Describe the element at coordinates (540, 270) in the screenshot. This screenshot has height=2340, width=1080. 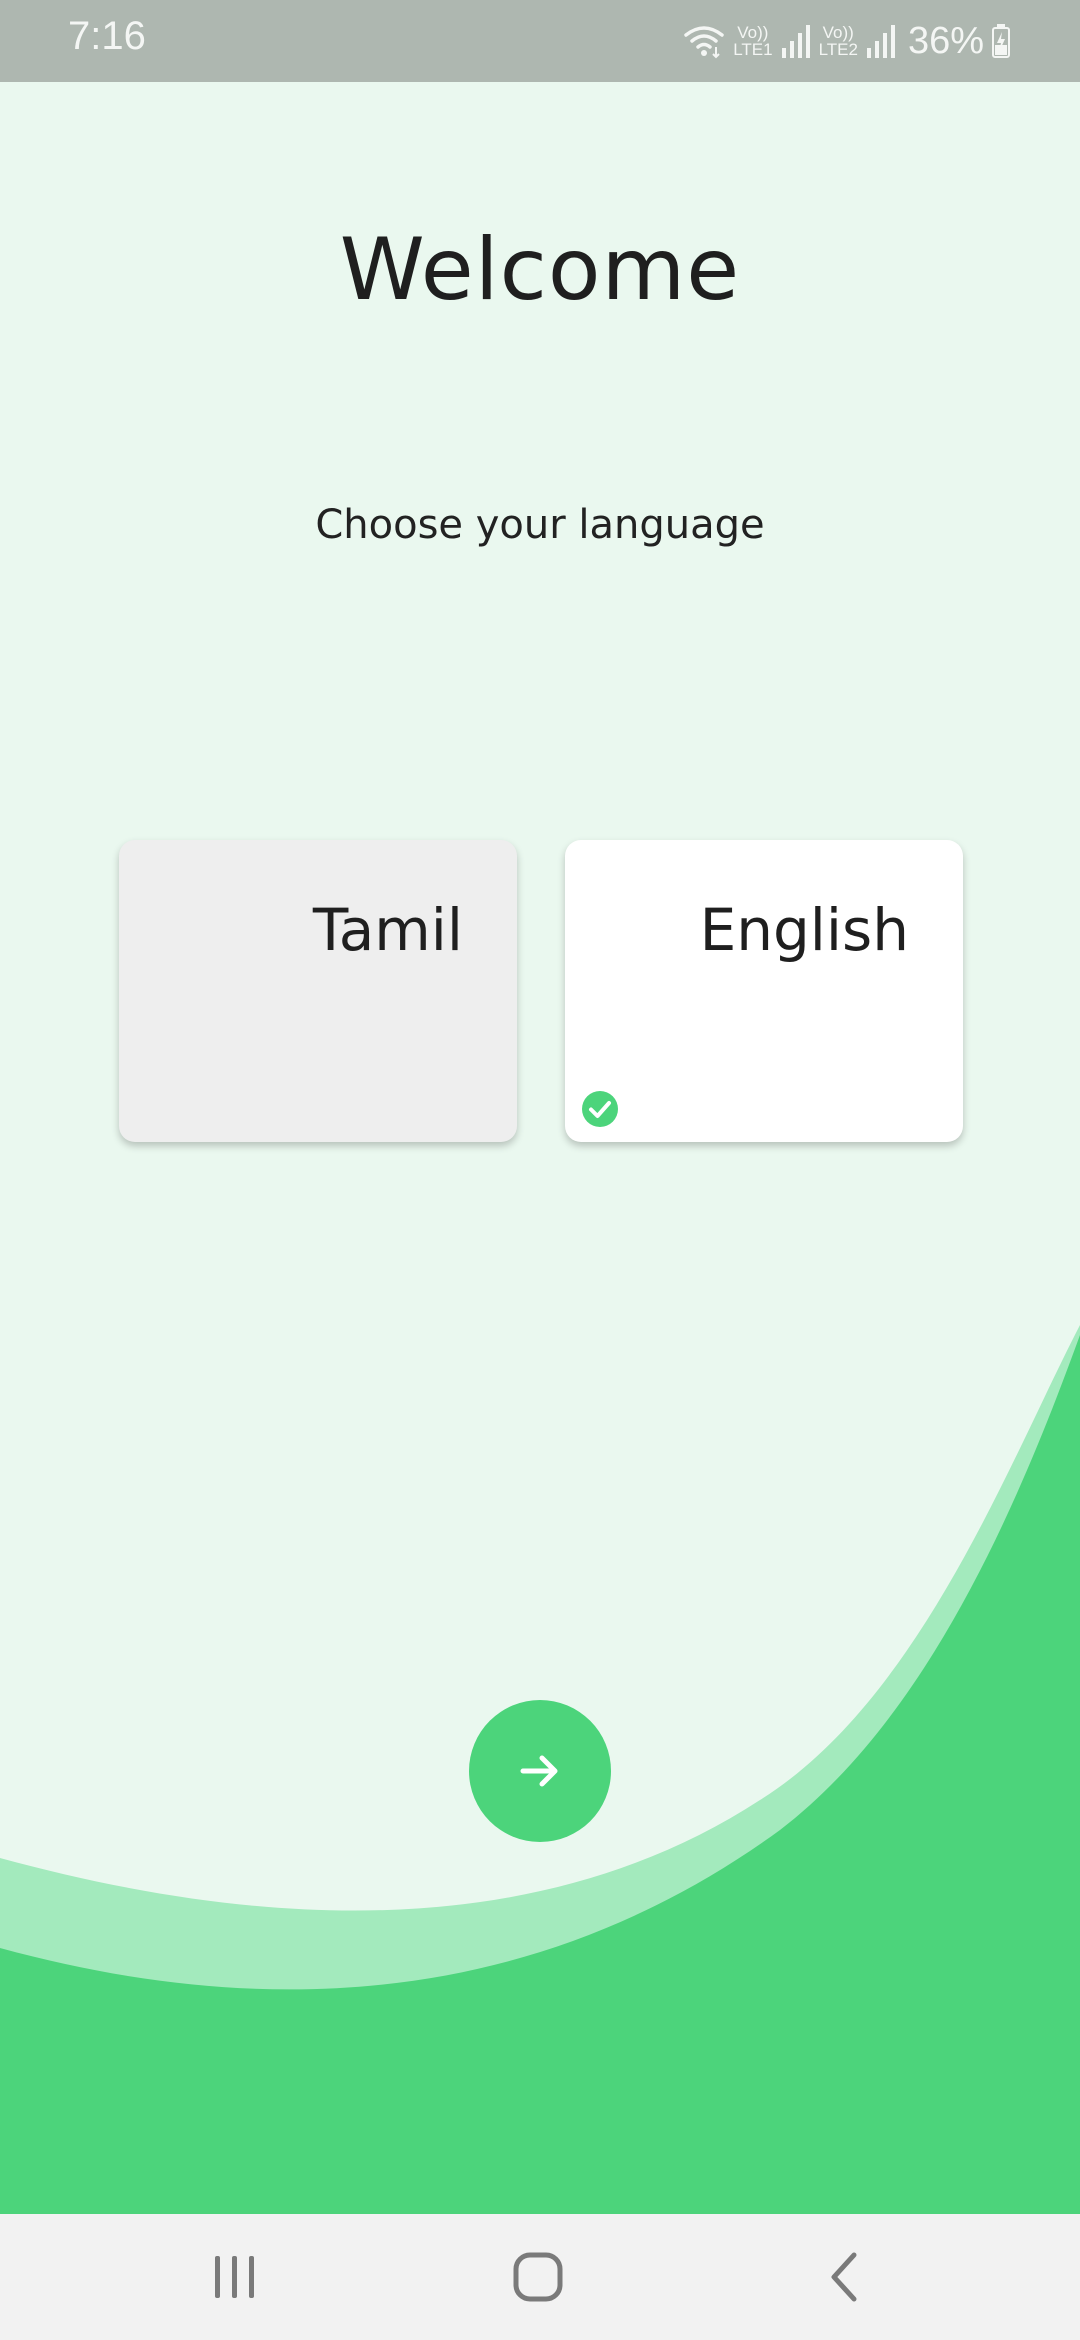
I see `page-title: Welcome` at that location.